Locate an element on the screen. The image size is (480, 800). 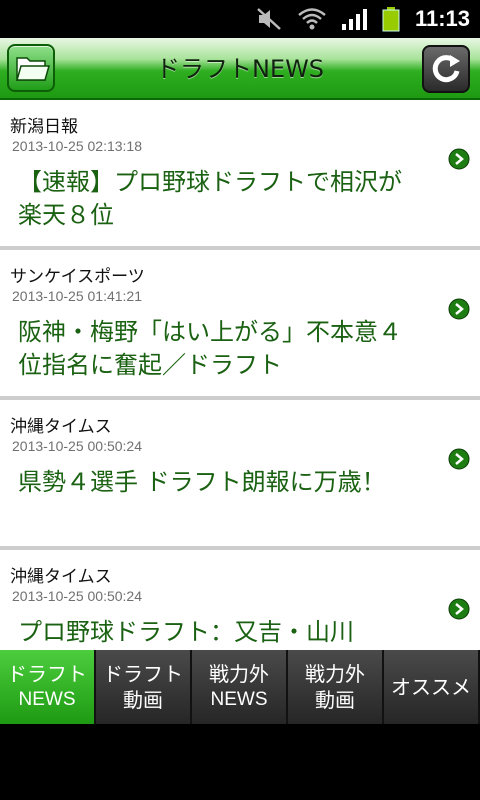
status-time: 11:13 is located at coordinates (442, 18).